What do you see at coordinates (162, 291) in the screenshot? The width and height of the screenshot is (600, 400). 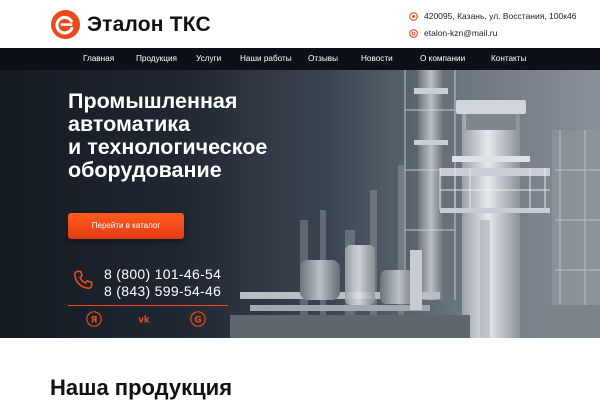 I see `phone-number-2: 8 (843) 599-54-46` at bounding box center [162, 291].